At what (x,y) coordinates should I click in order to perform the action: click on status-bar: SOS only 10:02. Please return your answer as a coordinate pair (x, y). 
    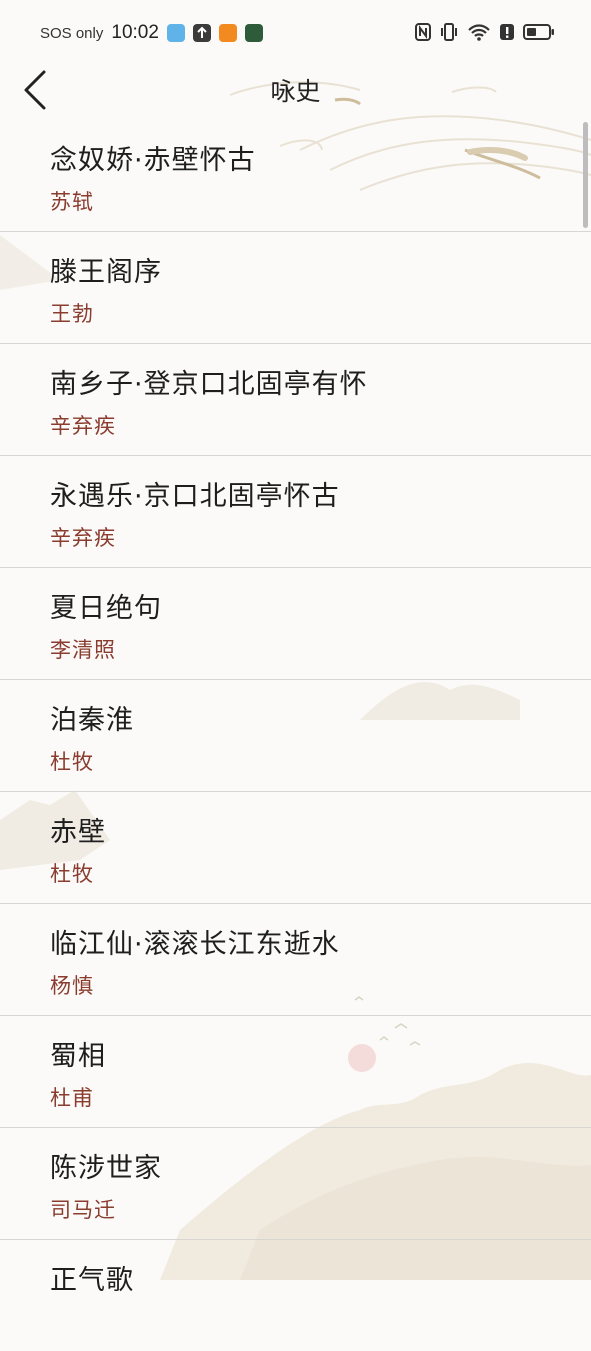
    Looking at the image, I should click on (295, 33).